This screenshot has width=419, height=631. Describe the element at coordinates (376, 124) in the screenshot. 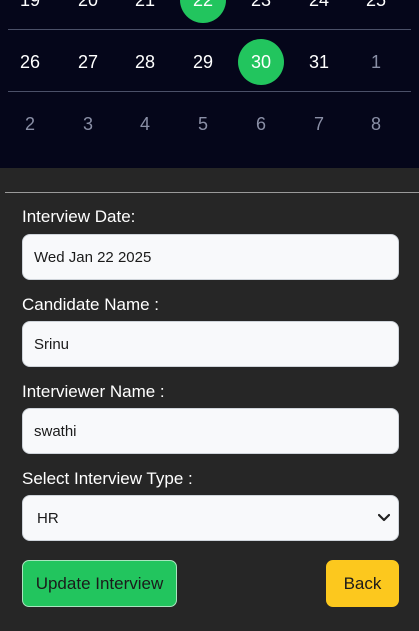

I see `calendar-day-next-month: 8` at that location.